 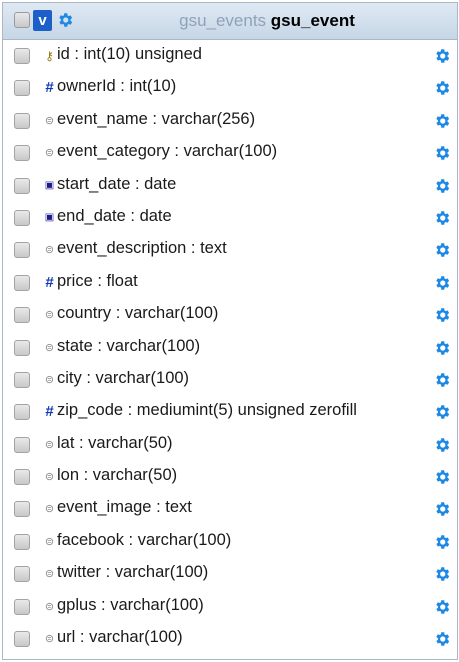 What do you see at coordinates (49, 56) in the screenshot?
I see `key-icon: ⚷` at bounding box center [49, 56].